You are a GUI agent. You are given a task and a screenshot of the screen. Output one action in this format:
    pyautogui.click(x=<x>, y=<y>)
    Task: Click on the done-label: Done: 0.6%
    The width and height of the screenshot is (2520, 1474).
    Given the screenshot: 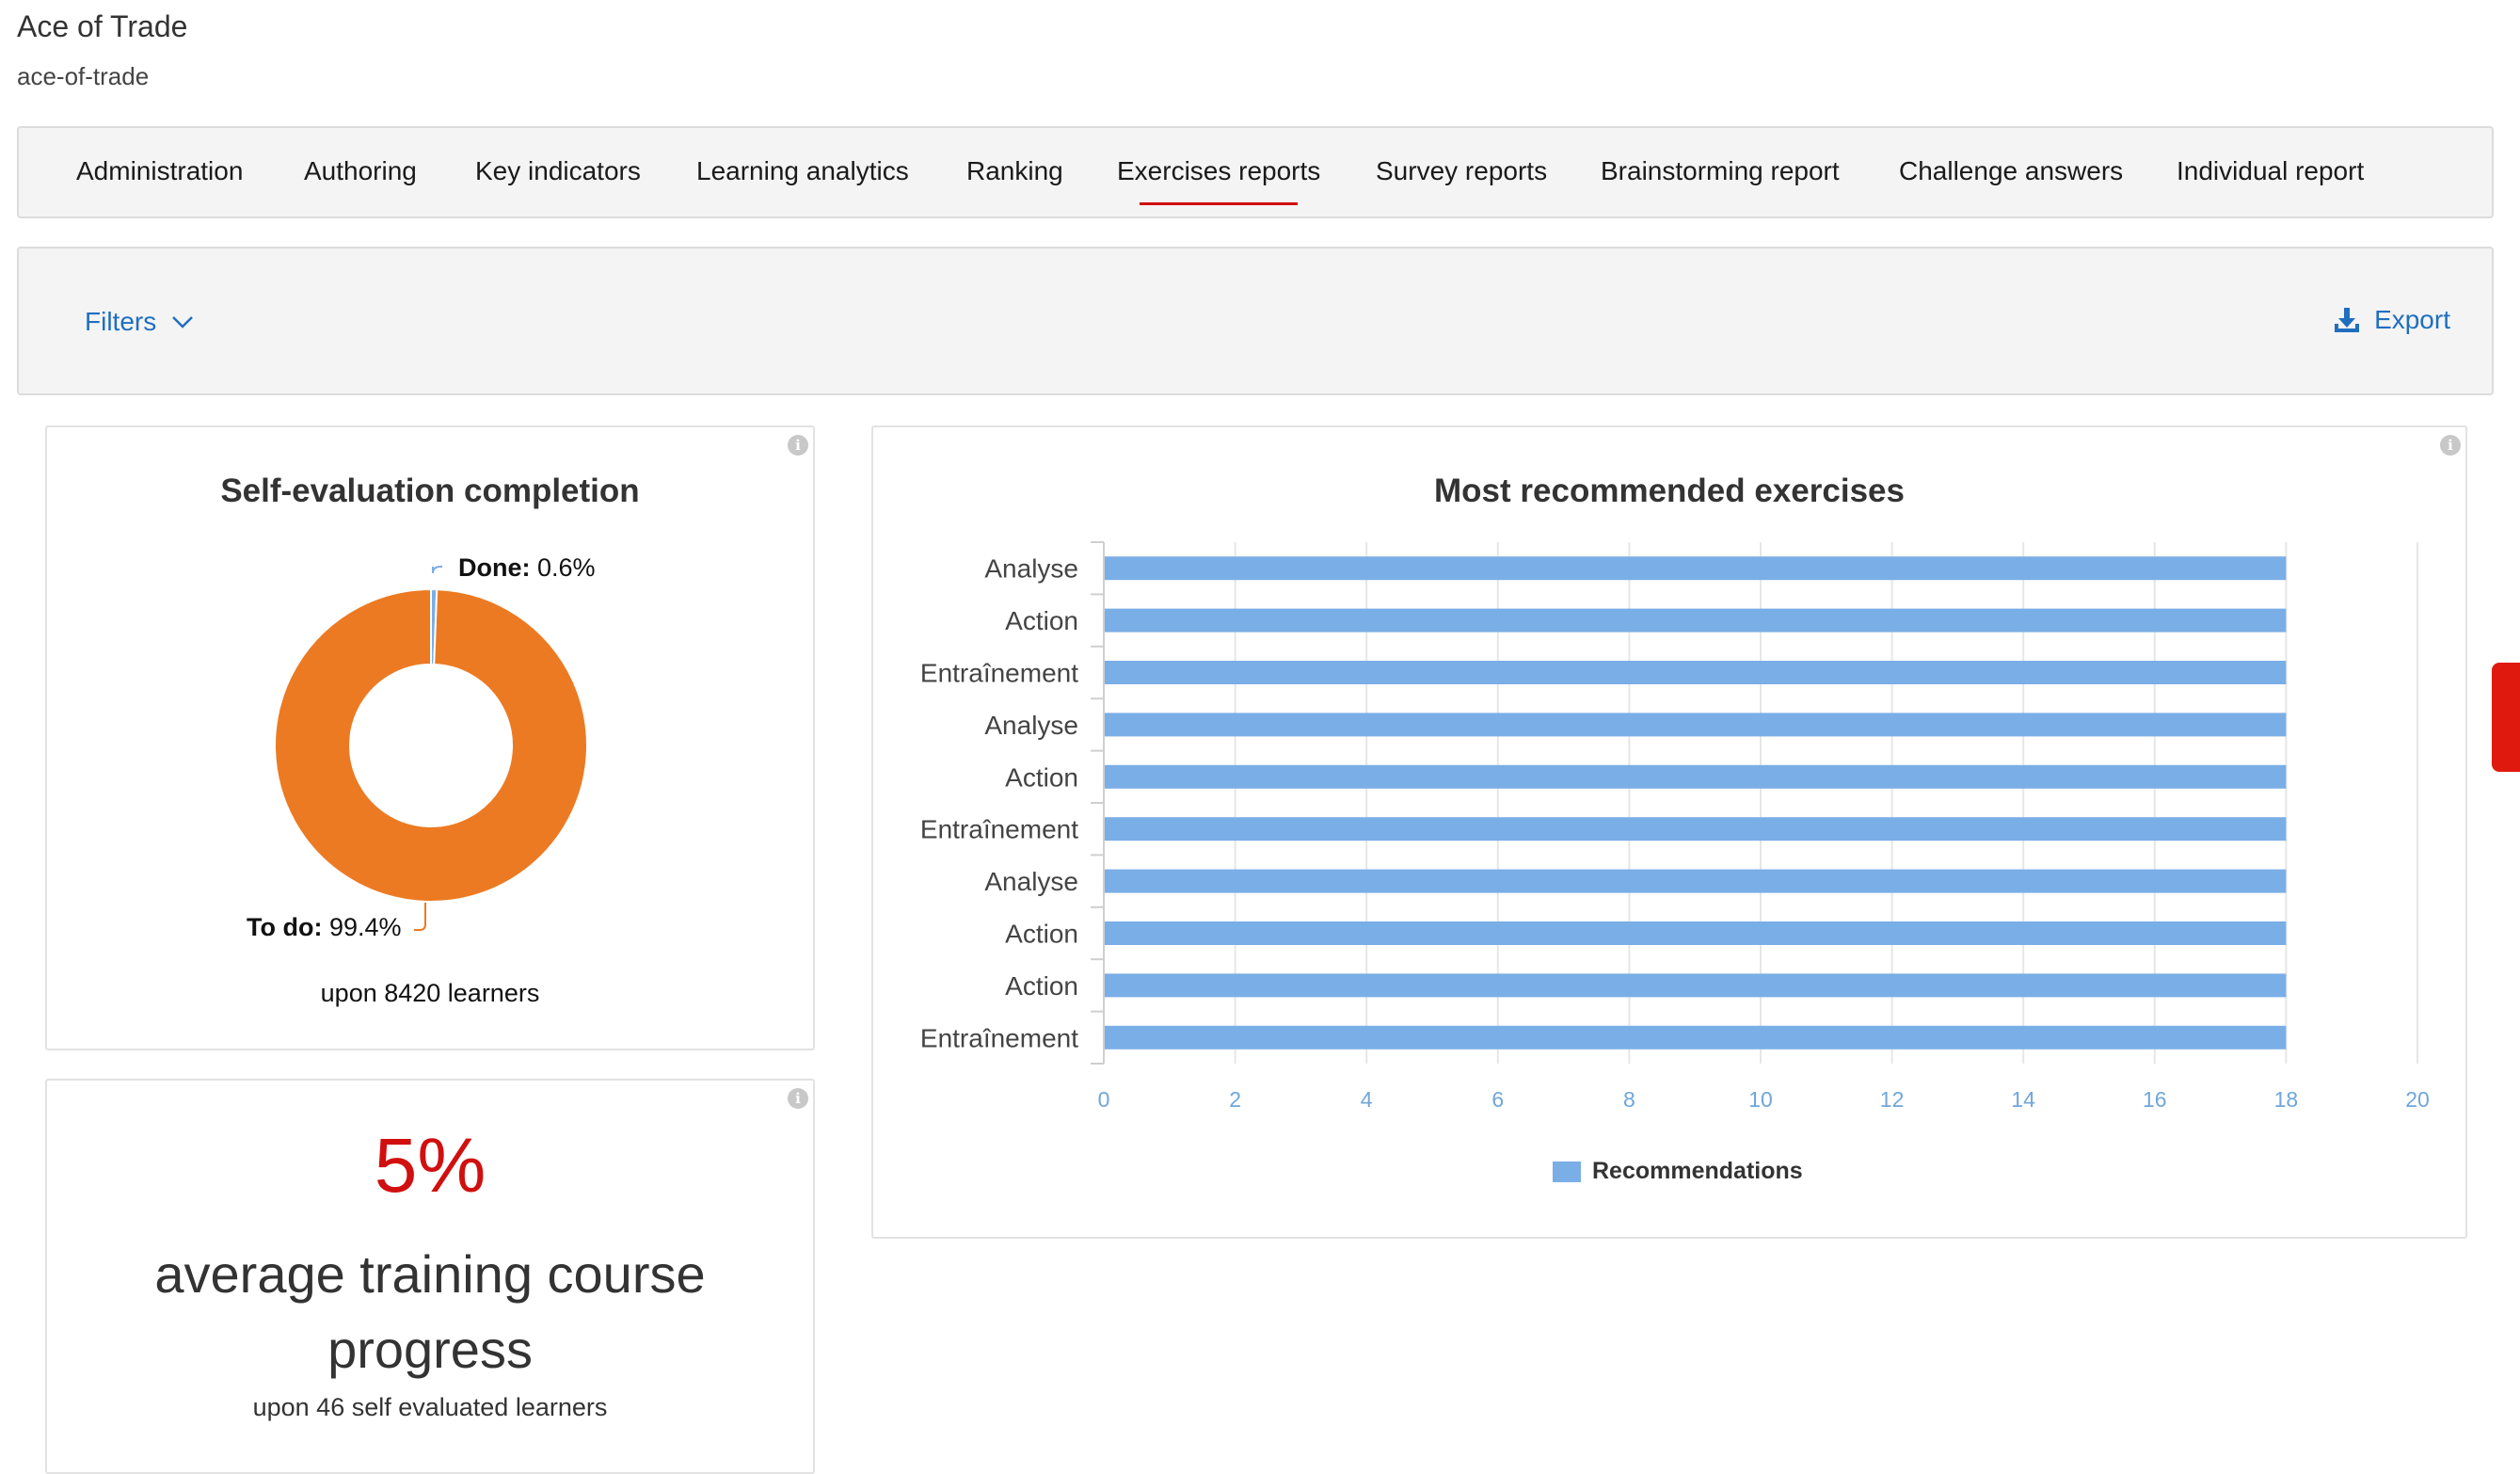 What is the action you would take?
    pyautogui.click(x=527, y=568)
    